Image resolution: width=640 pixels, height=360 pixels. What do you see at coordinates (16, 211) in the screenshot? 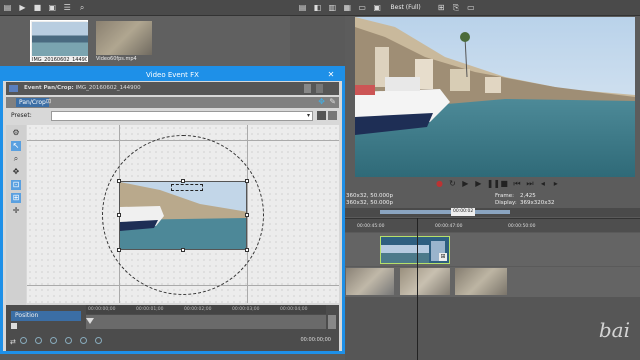
I see `move-freely-icon: ✛` at bounding box center [16, 211].